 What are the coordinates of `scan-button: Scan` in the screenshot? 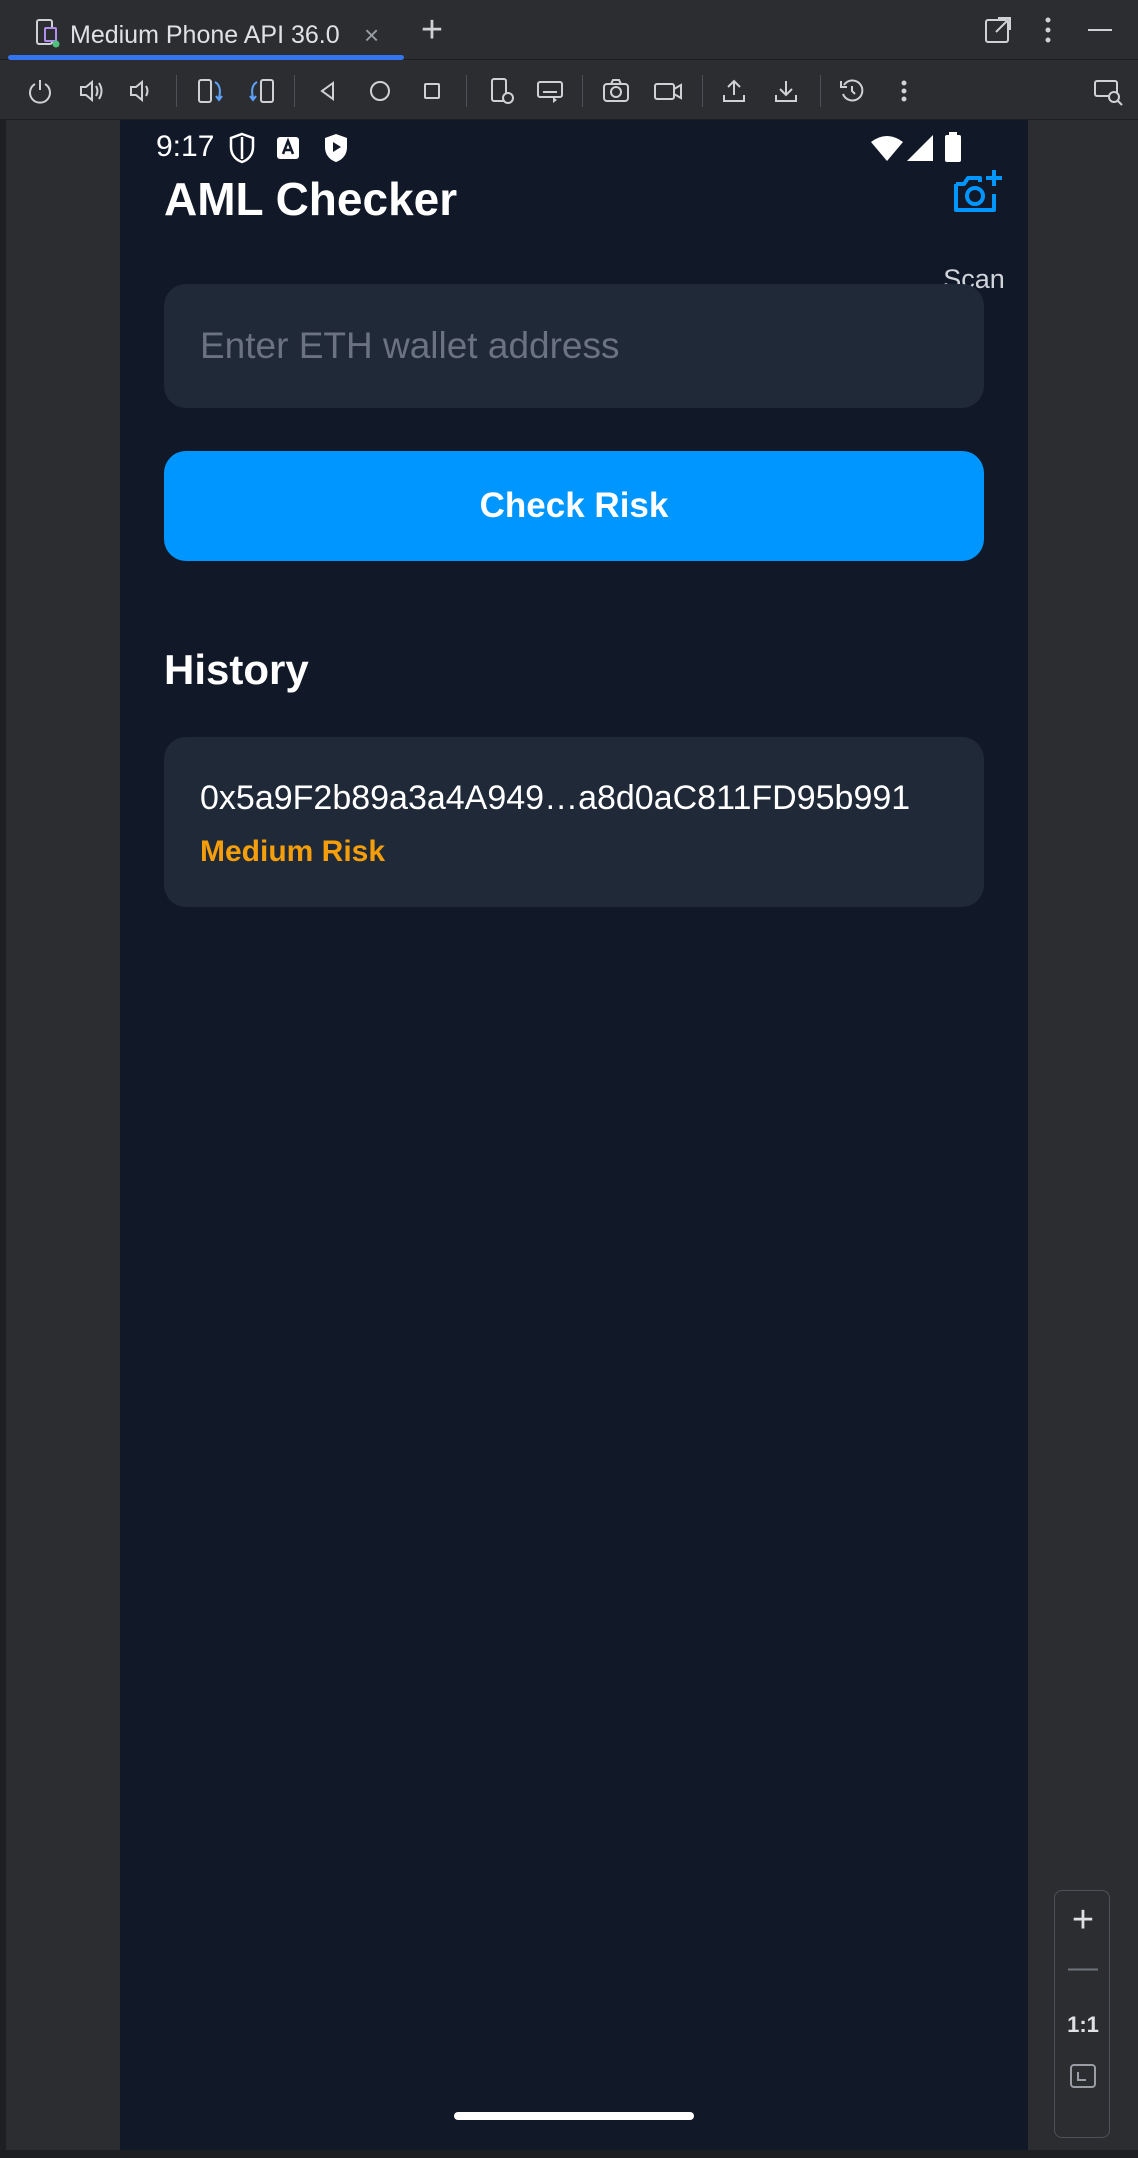 It's located at (974, 229).